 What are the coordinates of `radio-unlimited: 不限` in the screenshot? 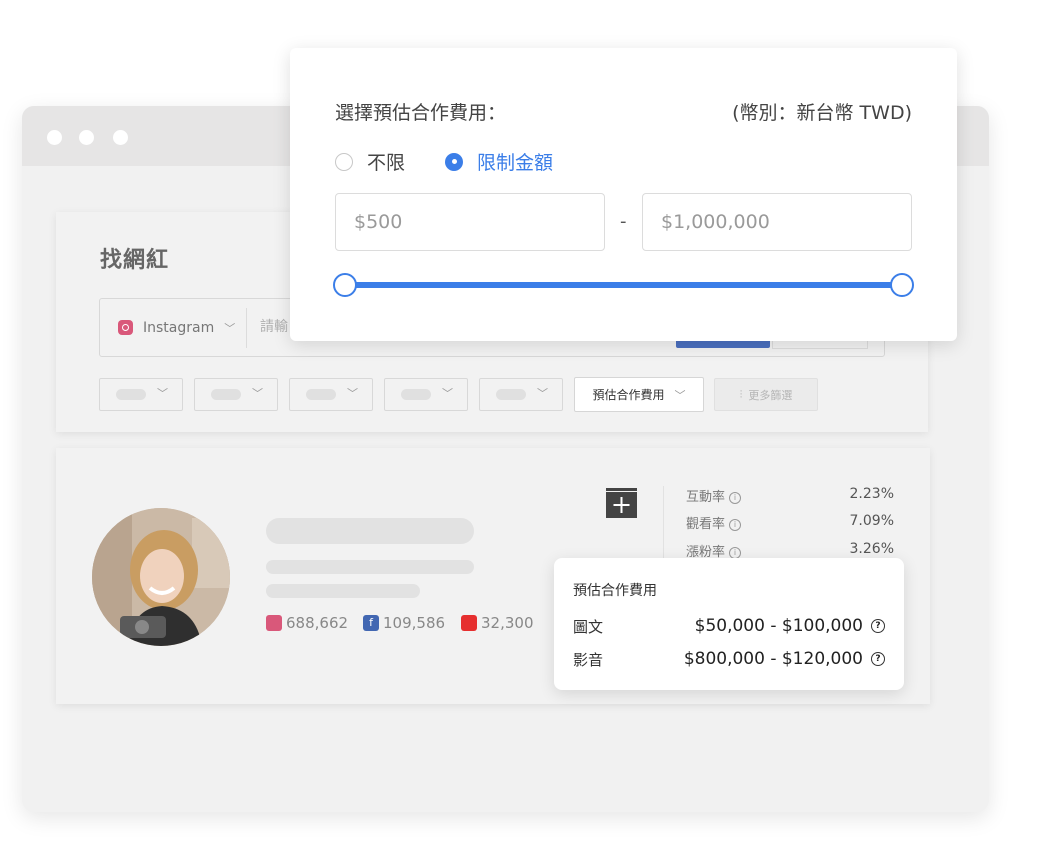 It's located at (370, 161).